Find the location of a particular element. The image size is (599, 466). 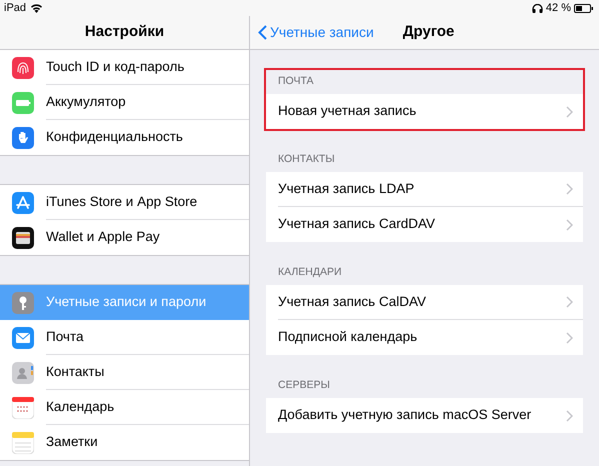

sidebar-item-label: Аккумулятор is located at coordinates (86, 101).